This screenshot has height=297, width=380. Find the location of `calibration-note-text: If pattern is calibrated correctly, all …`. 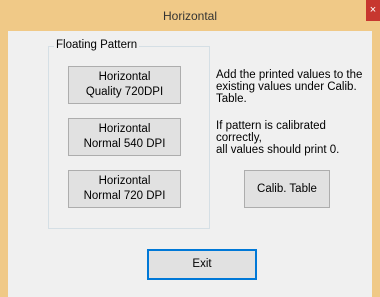

calibration-note-text: If pattern is calibrated correctly, all … is located at coordinates (278, 138).